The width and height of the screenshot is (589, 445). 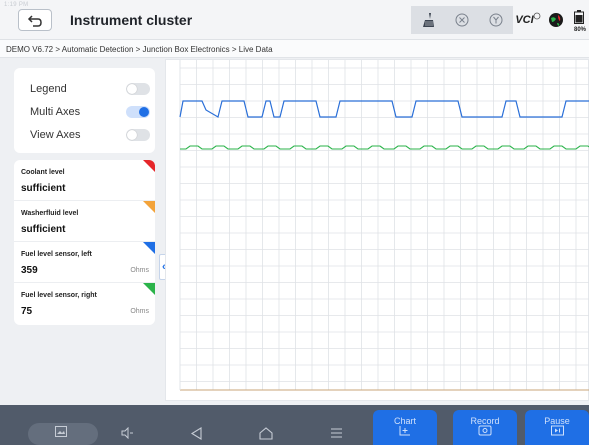 I want to click on display-options-panel: Legend Multi Axes View Axes, so click(x=84, y=110).